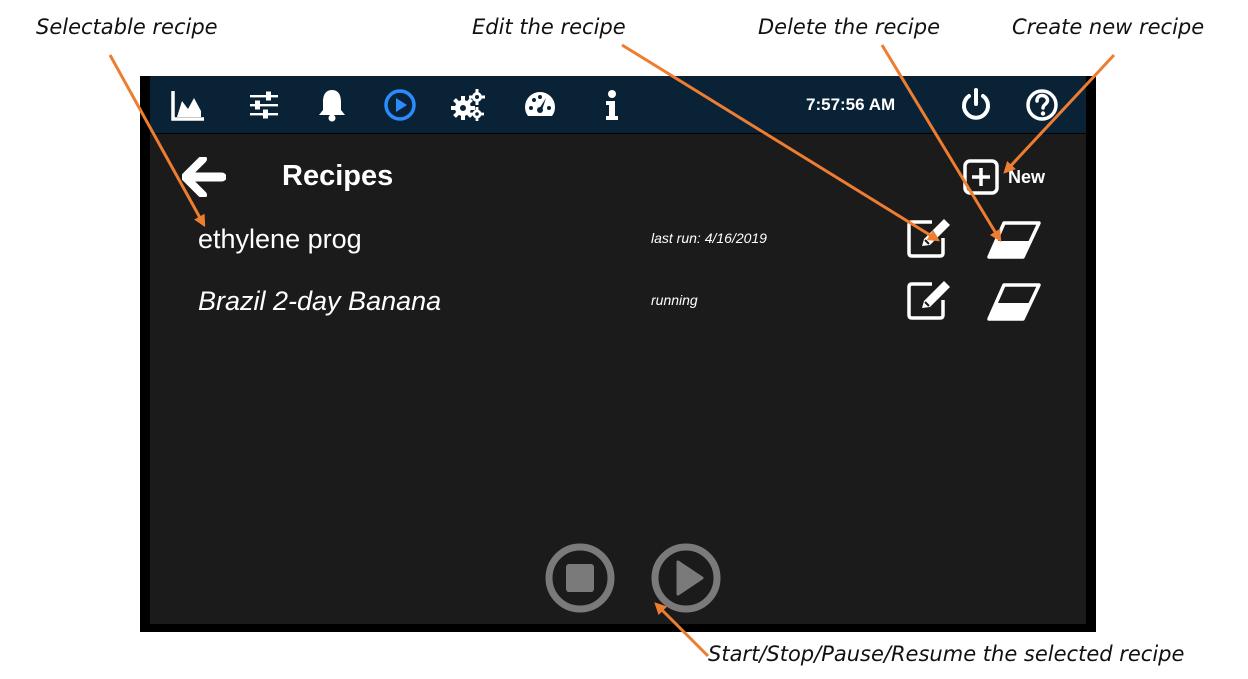  Describe the element at coordinates (332, 105) in the screenshot. I see `bell-icon` at that location.